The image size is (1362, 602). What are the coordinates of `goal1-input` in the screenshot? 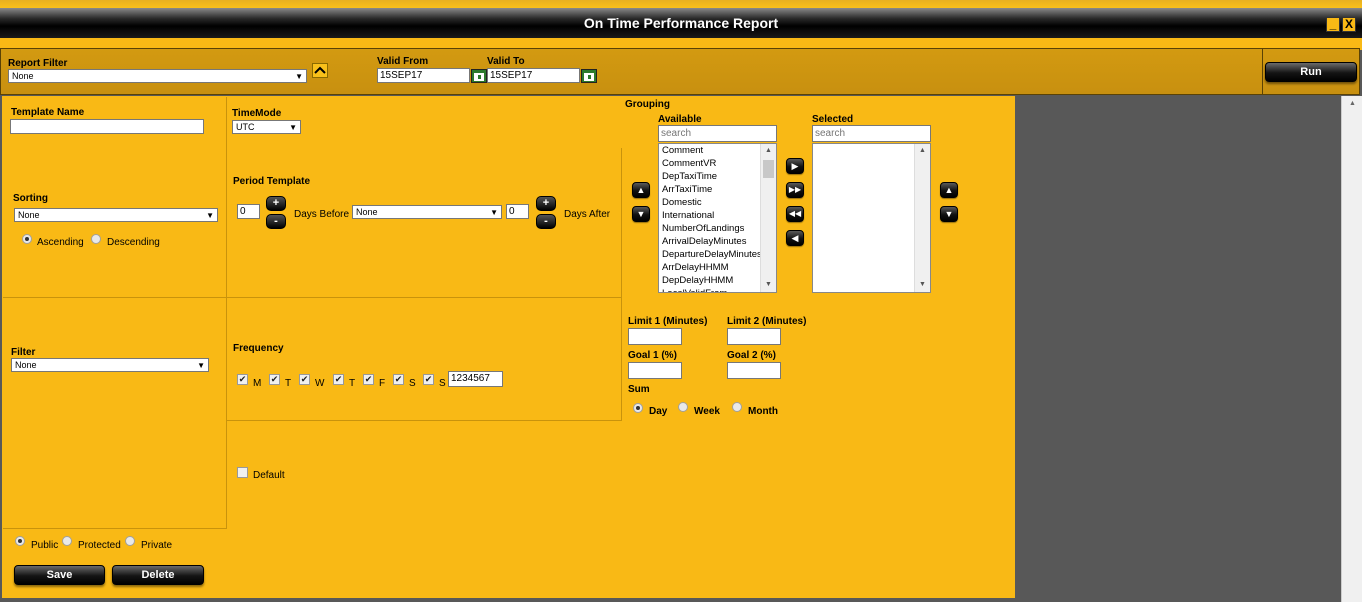 It's located at (655, 370).